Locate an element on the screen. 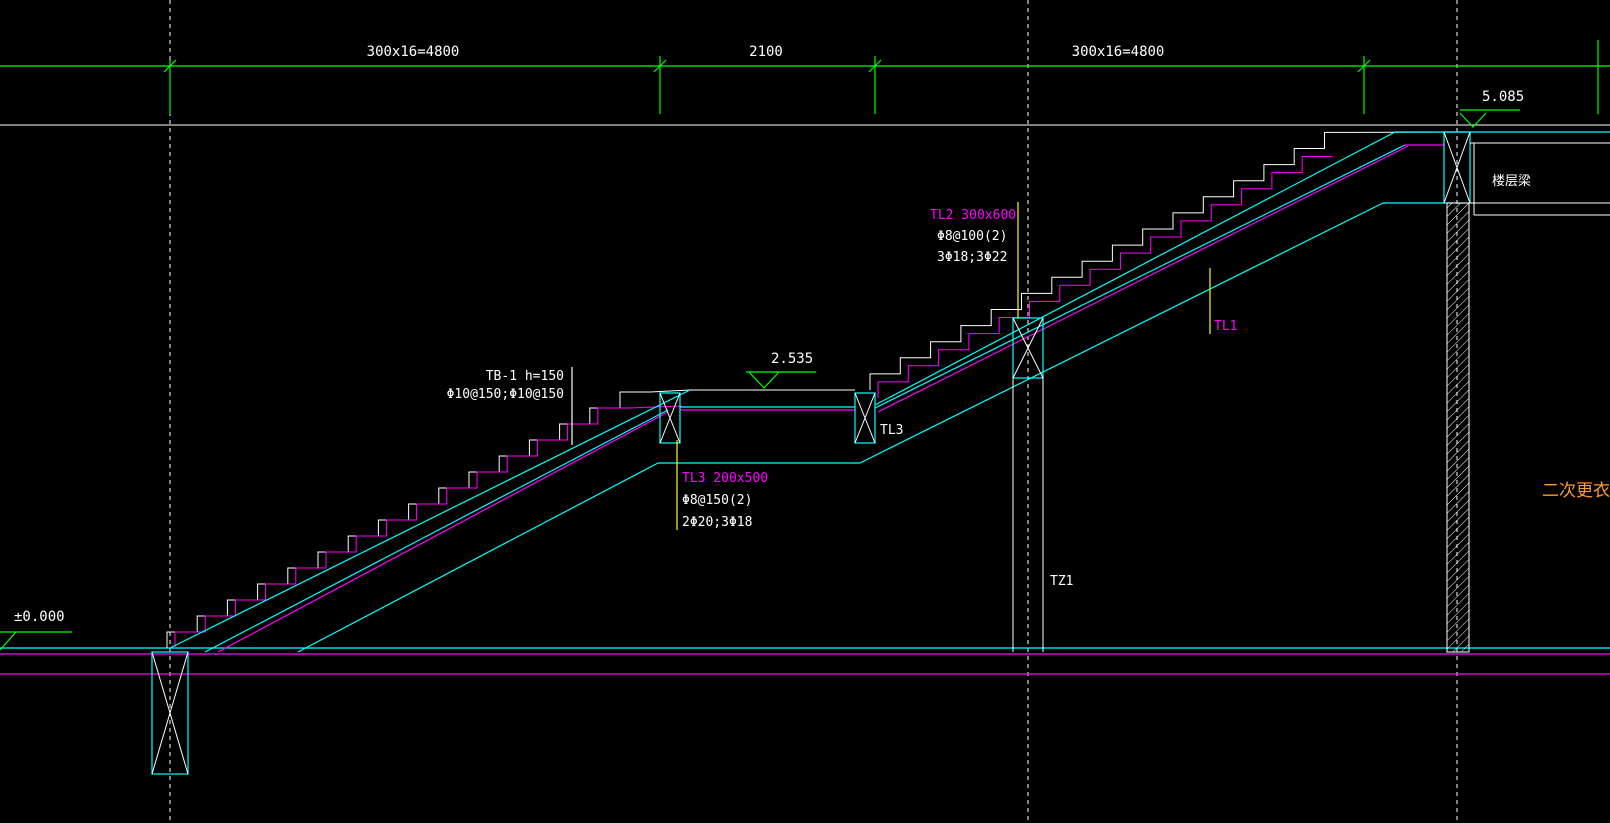 The height and width of the screenshot is (823, 1610). dim-landing: 2100 is located at coordinates (766, 52).